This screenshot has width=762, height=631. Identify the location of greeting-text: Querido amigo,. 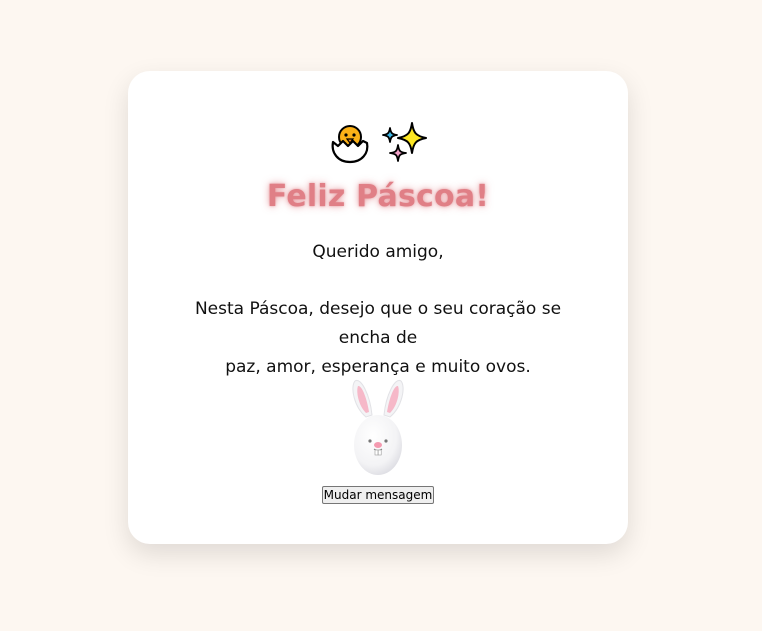
(378, 252).